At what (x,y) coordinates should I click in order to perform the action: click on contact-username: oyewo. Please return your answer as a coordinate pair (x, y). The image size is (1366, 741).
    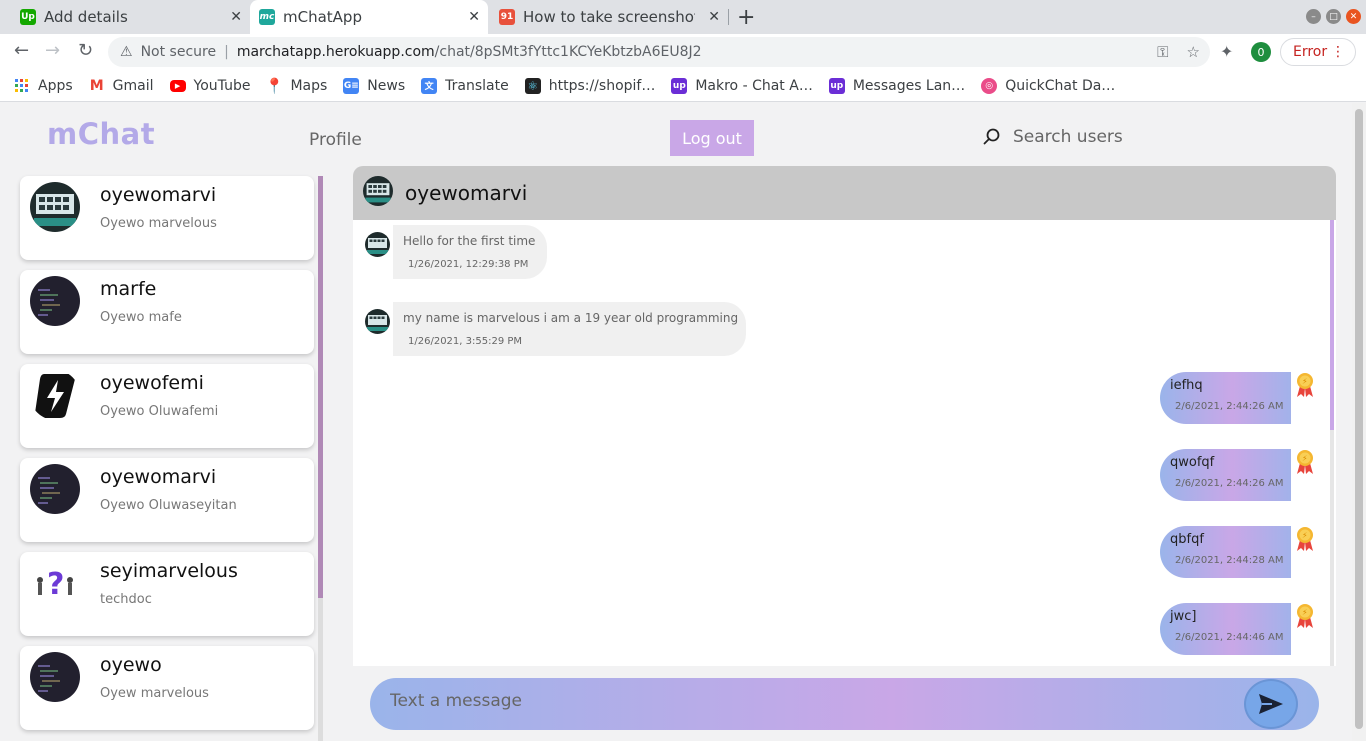
    Looking at the image, I should click on (131, 665).